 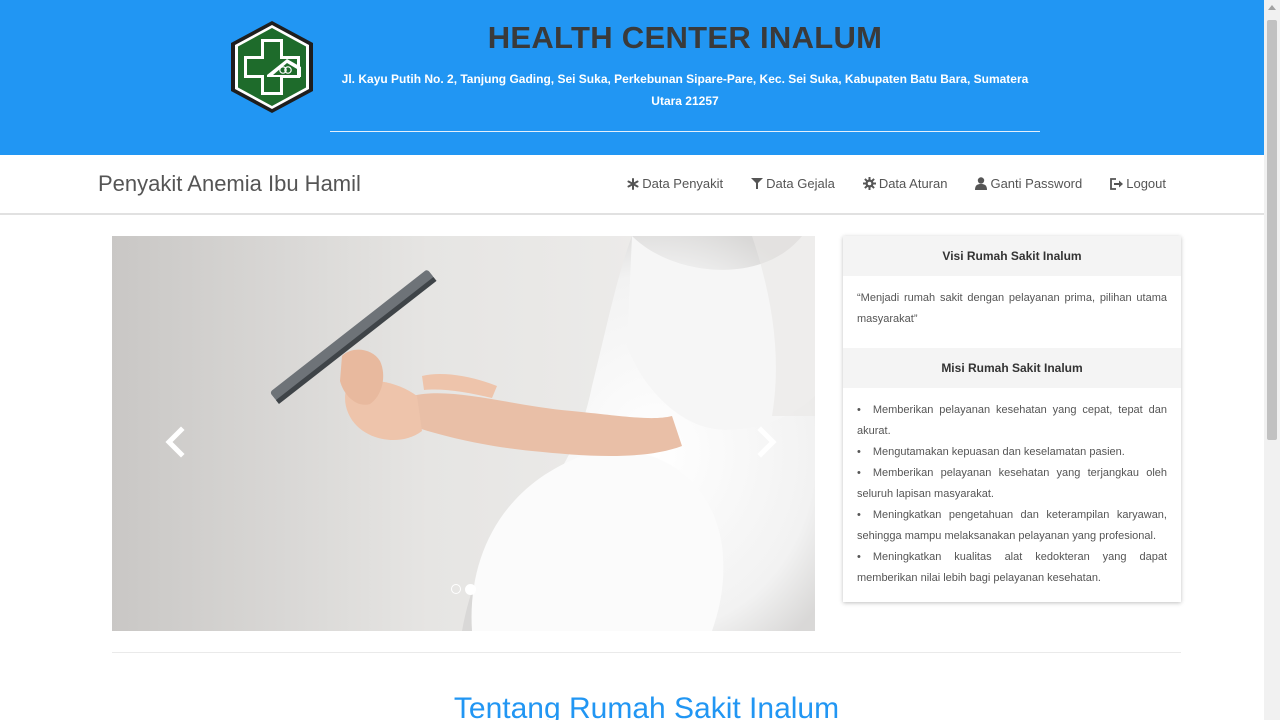 I want to click on header-divider, so click(x=685, y=131).